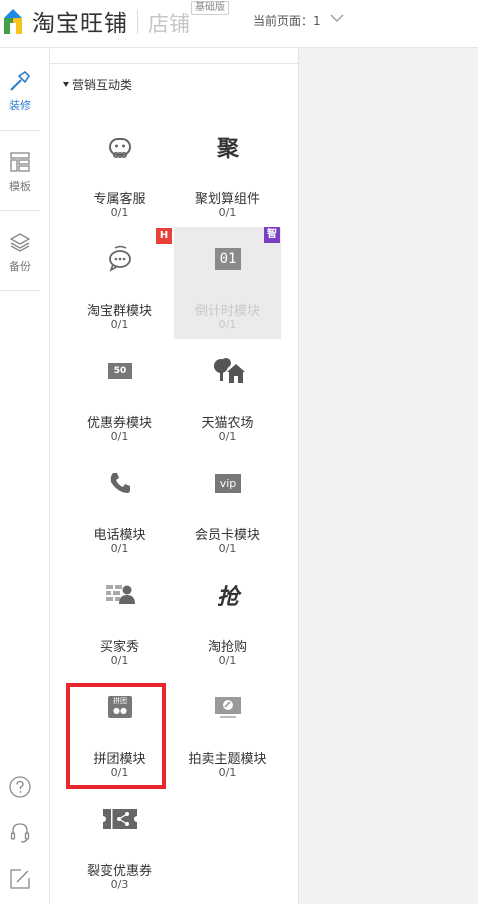 The width and height of the screenshot is (478, 904). What do you see at coordinates (20, 80) in the screenshot?
I see `brush-icon` at bounding box center [20, 80].